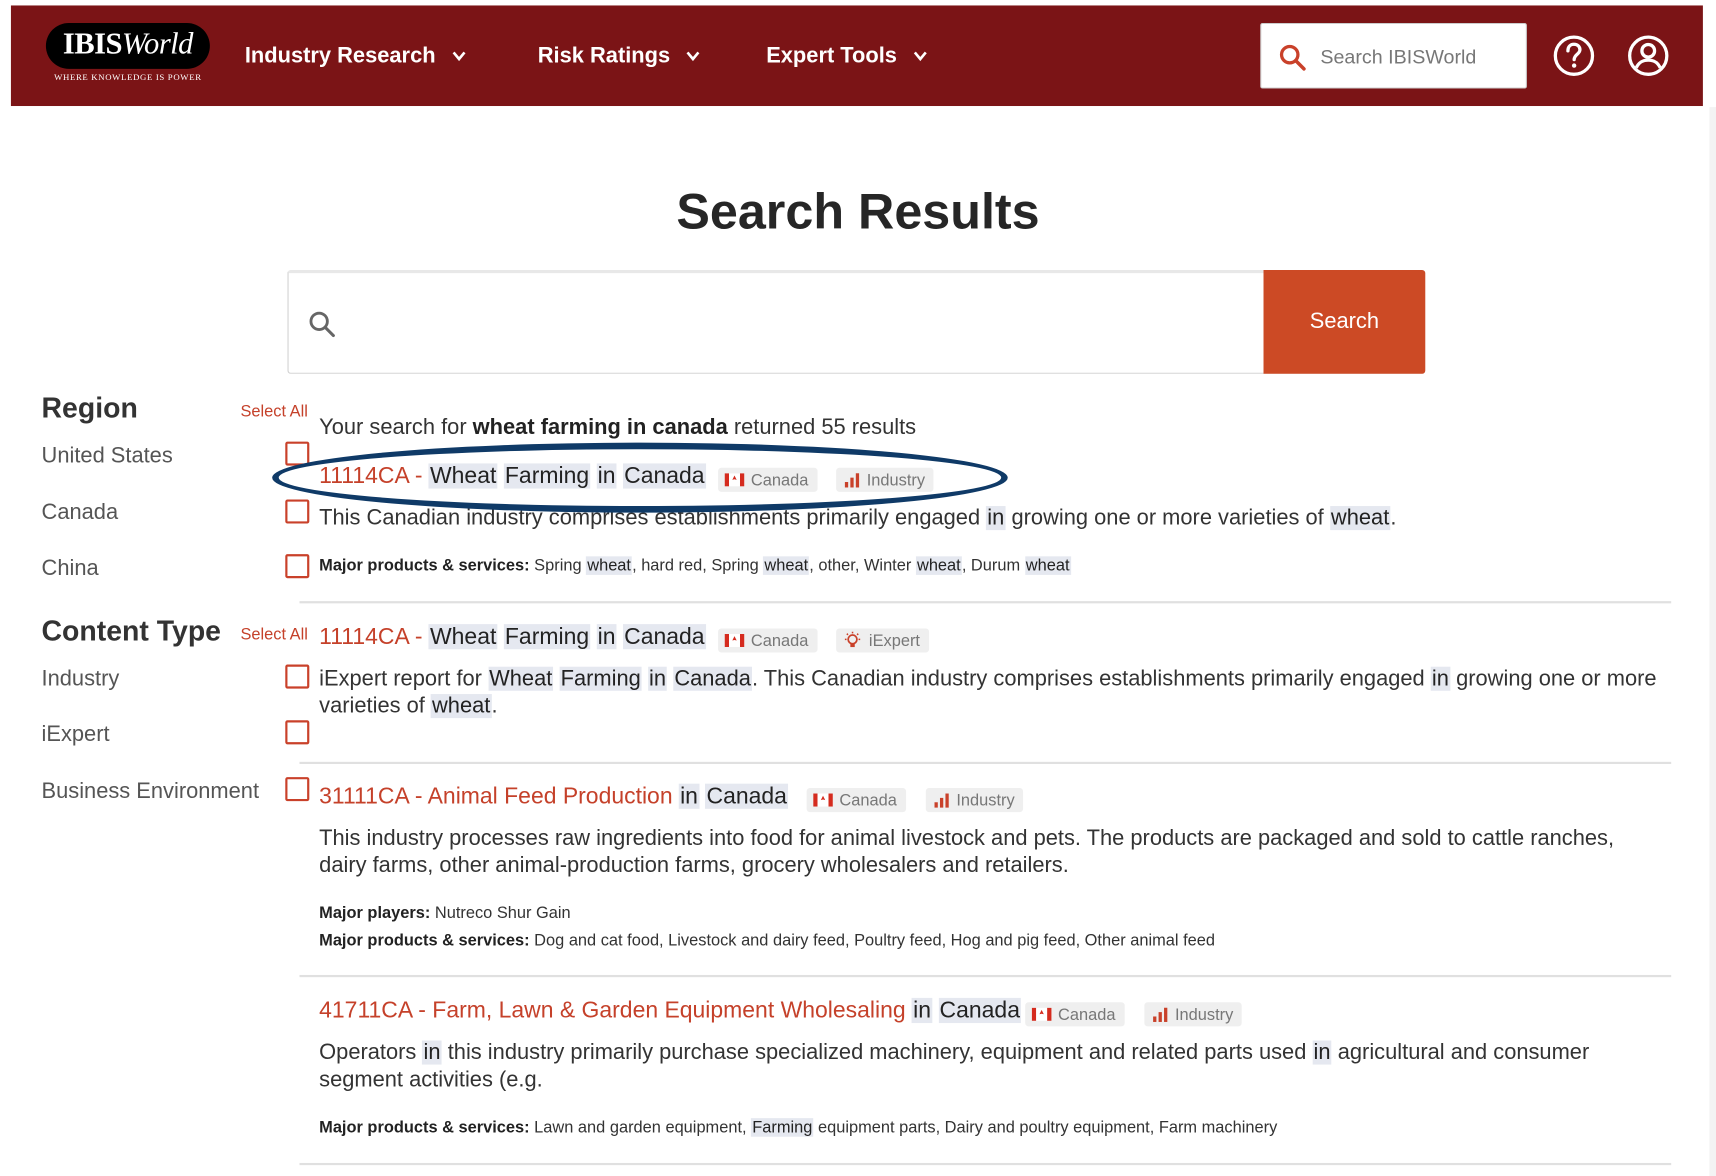 Image resolution: width=1716 pixels, height=1176 pixels. What do you see at coordinates (297, 732) in the screenshot?
I see `checkbox-iexpert` at bounding box center [297, 732].